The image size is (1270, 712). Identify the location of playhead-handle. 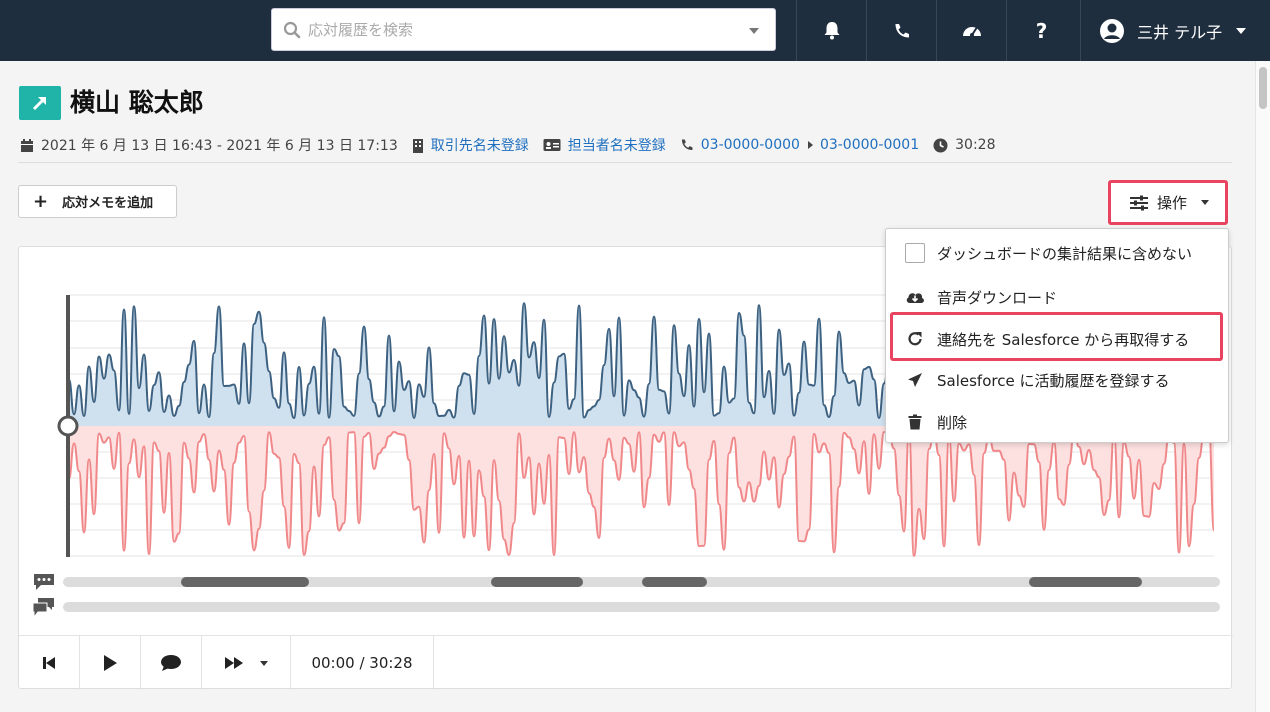
(68, 426).